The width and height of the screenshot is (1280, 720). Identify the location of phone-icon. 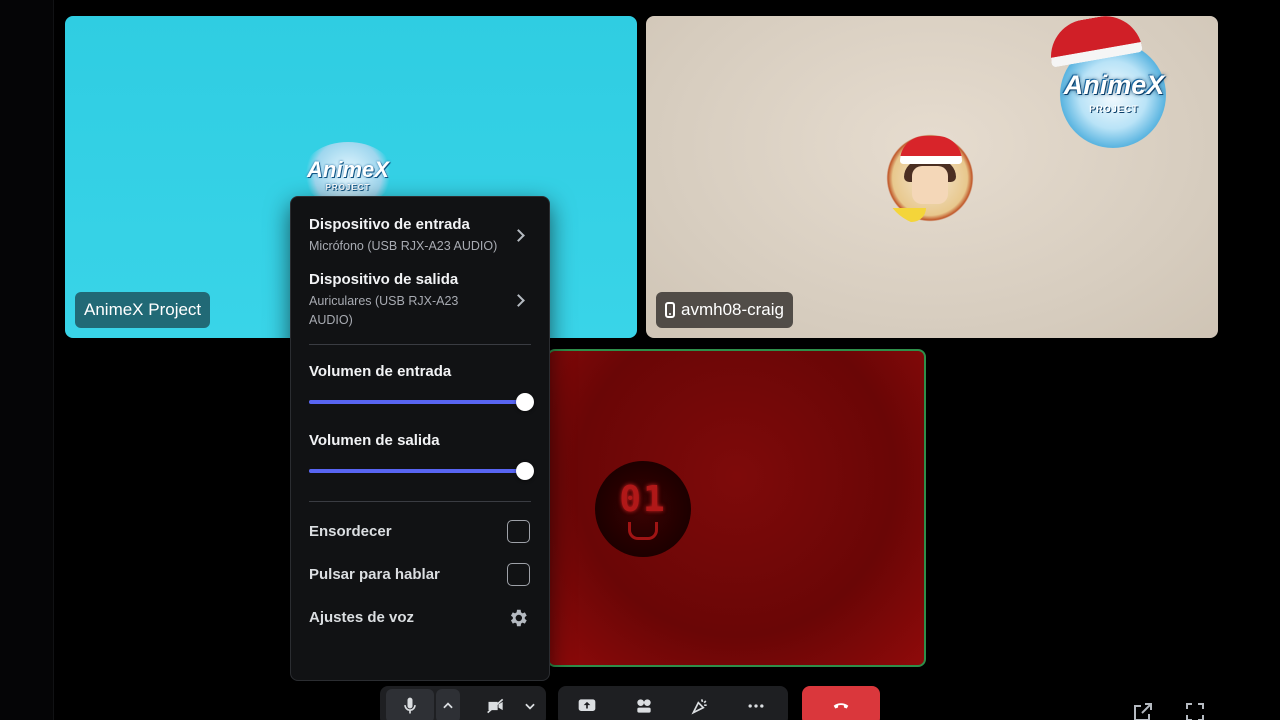
(670, 310).